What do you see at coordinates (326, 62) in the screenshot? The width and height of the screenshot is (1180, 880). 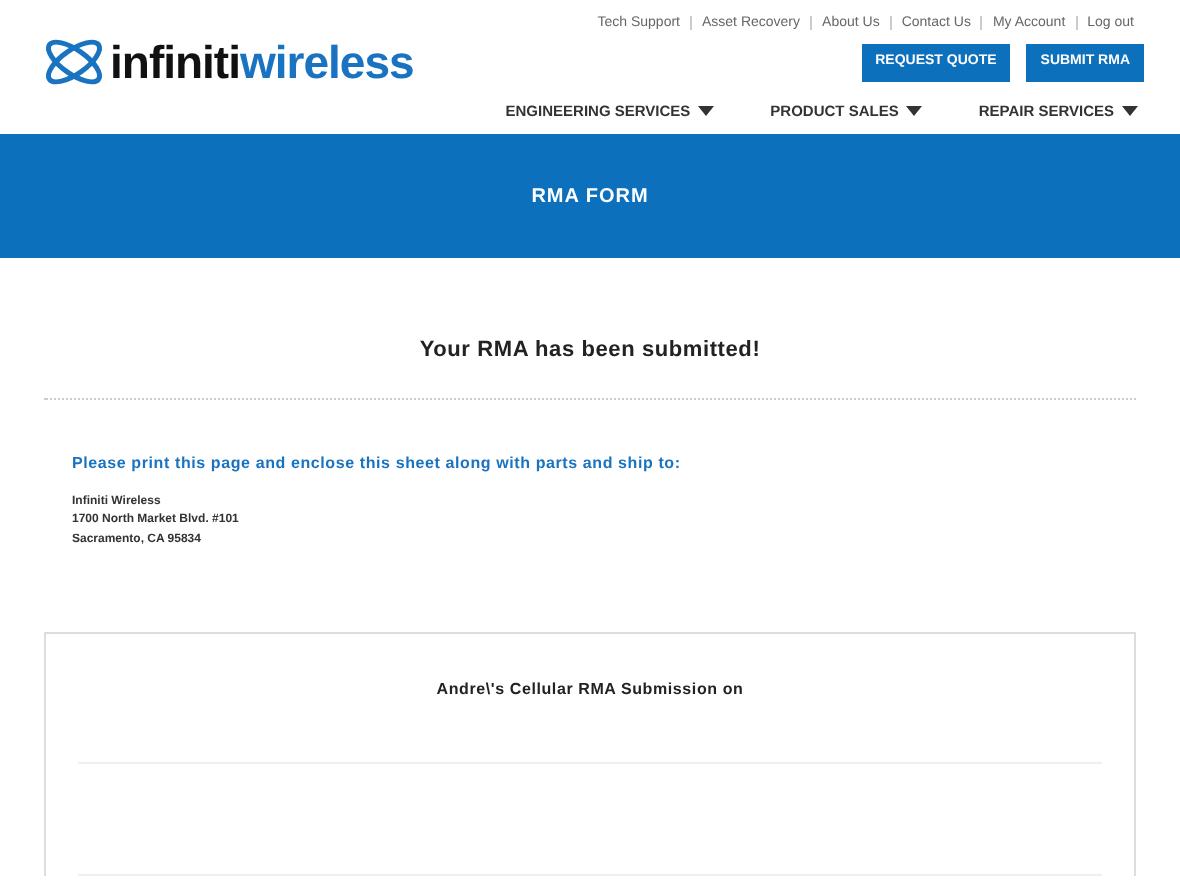 I see `logo-text: wireless` at bounding box center [326, 62].